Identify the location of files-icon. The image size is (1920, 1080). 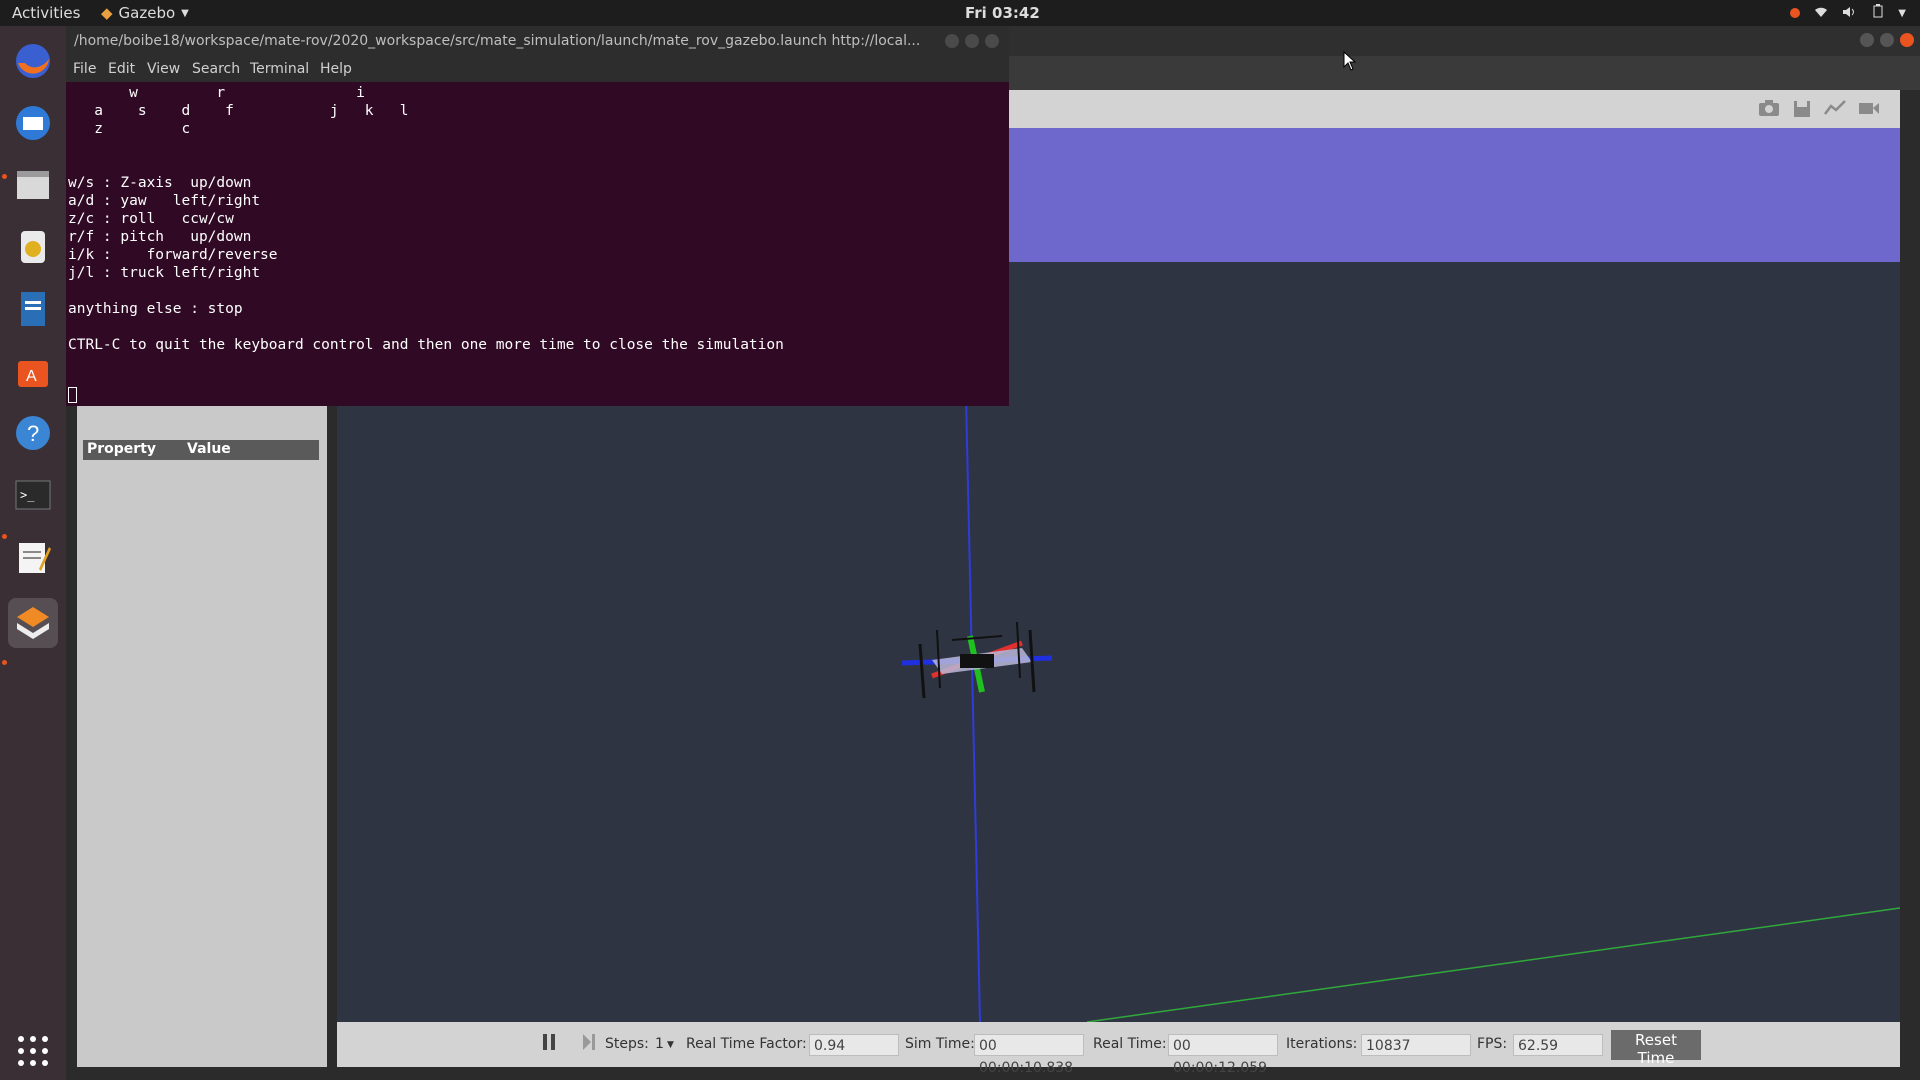
(33, 185).